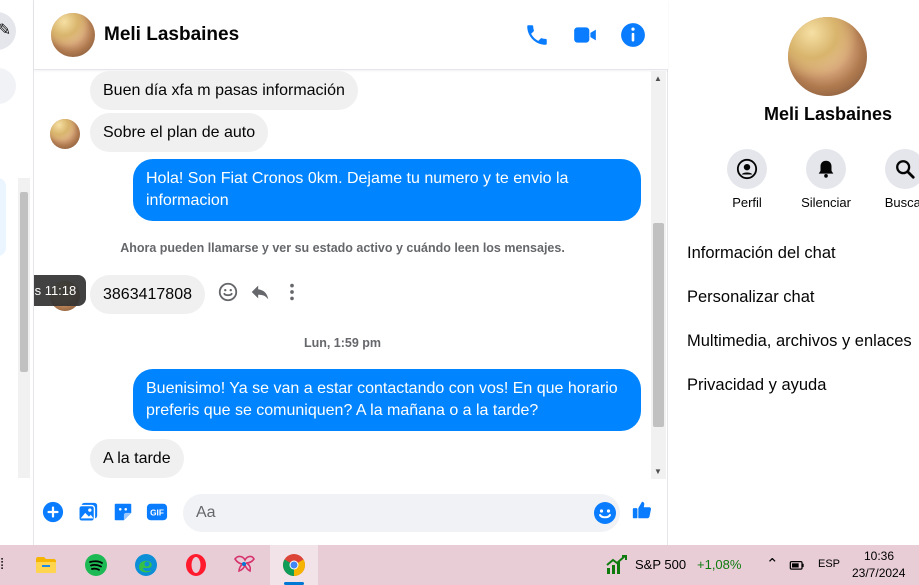 Image resolution: width=919 pixels, height=585 pixels. What do you see at coordinates (351, 35) in the screenshot?
I see `chat-header: Meli Lasbaines` at bounding box center [351, 35].